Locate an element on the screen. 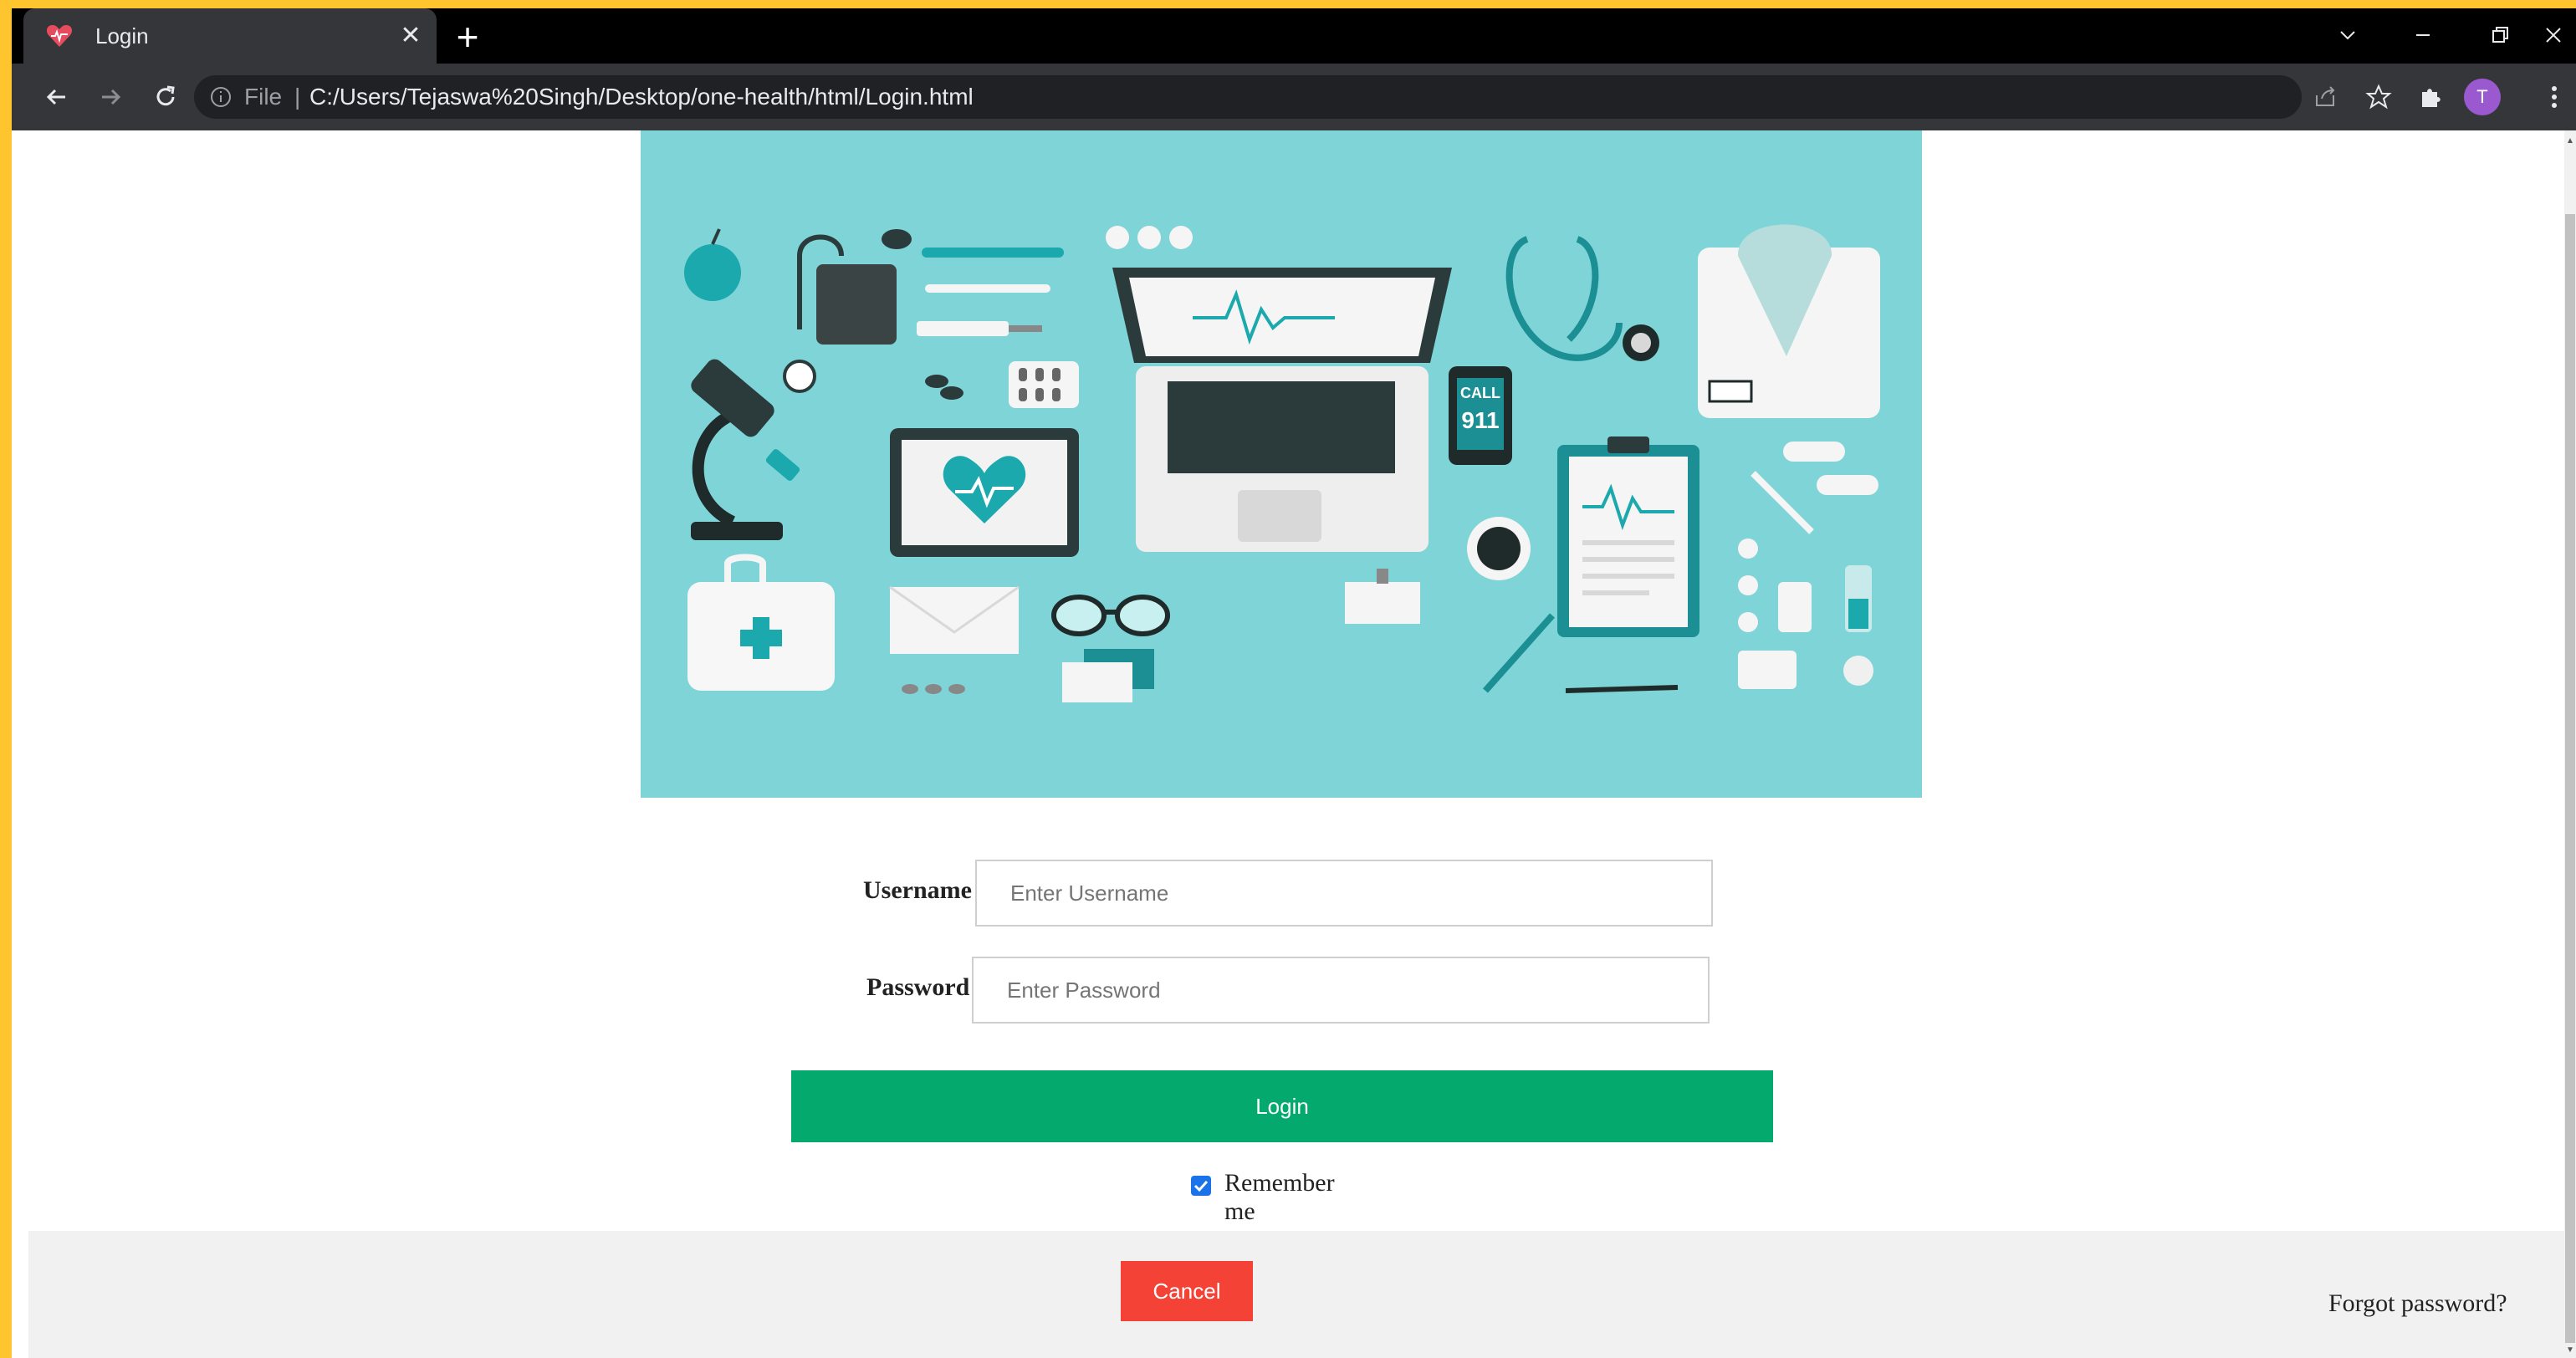  restore-icon is located at coordinates (2500, 35).